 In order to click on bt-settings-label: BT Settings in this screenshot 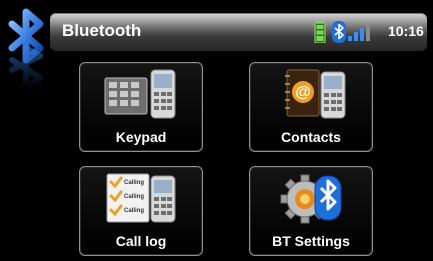, I will do `click(311, 241)`.